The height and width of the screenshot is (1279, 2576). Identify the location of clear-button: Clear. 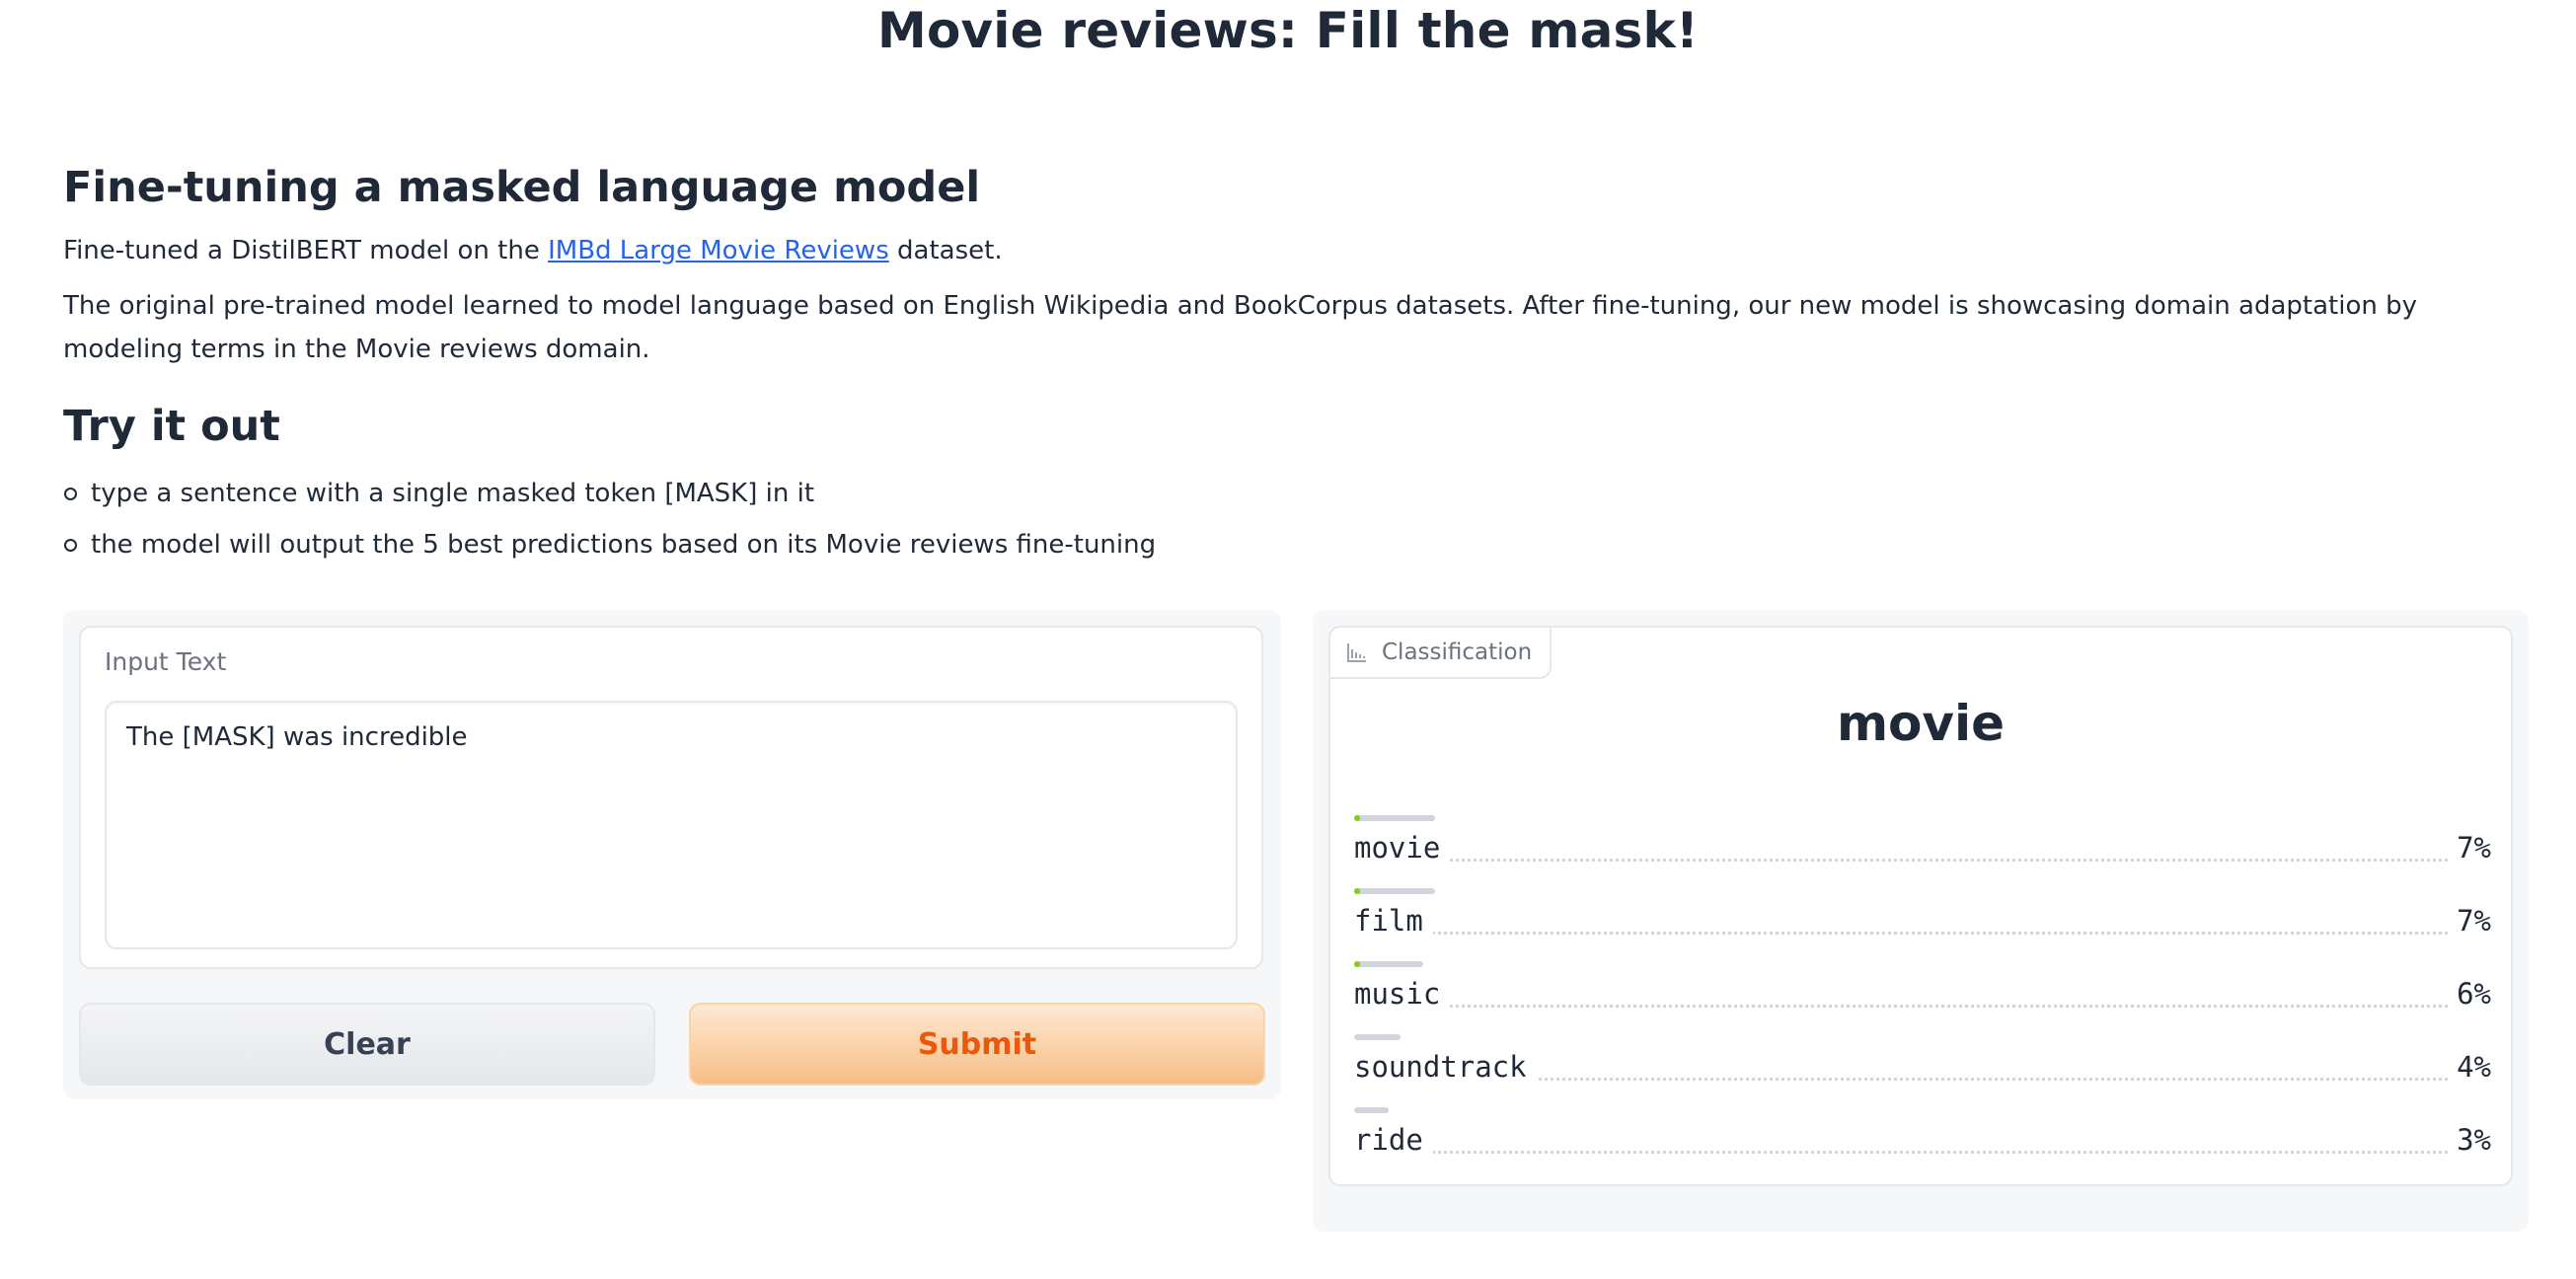
(367, 1044).